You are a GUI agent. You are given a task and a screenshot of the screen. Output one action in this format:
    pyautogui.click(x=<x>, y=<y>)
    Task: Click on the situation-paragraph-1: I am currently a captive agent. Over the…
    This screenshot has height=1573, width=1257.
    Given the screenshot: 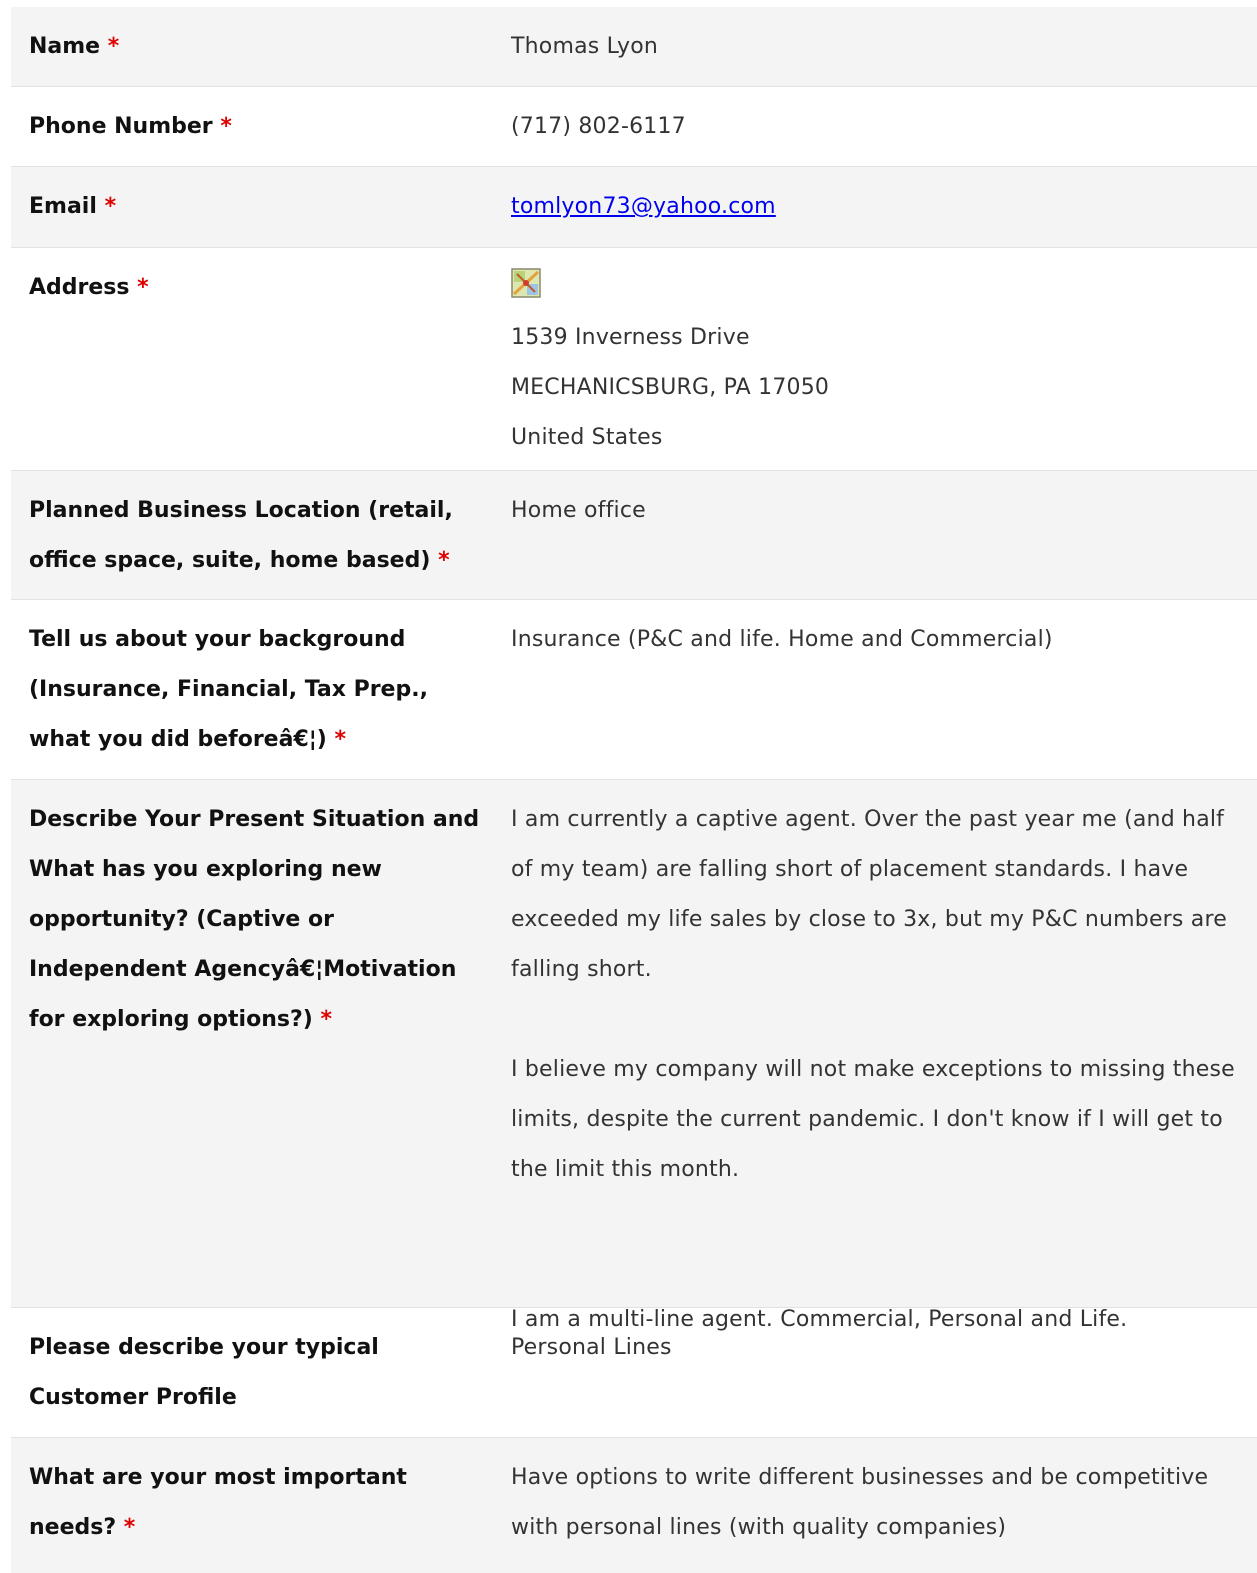 What is the action you would take?
    pyautogui.click(x=869, y=894)
    